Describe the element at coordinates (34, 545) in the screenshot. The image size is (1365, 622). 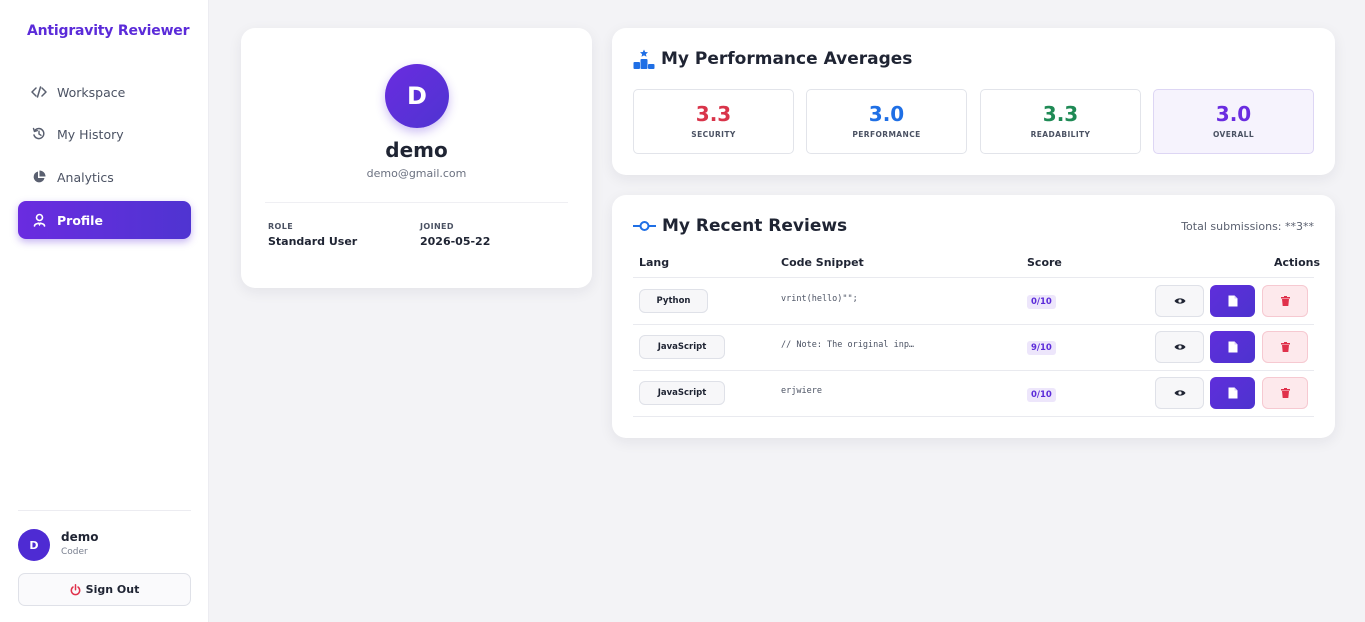
I see `avatar: D` at that location.